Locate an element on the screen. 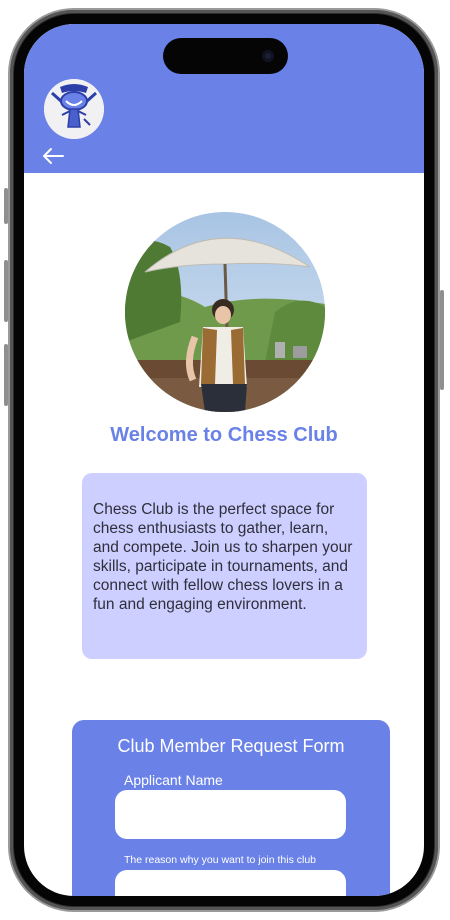 This screenshot has height=920, width=450. volume-up-button is located at coordinates (6, 291).